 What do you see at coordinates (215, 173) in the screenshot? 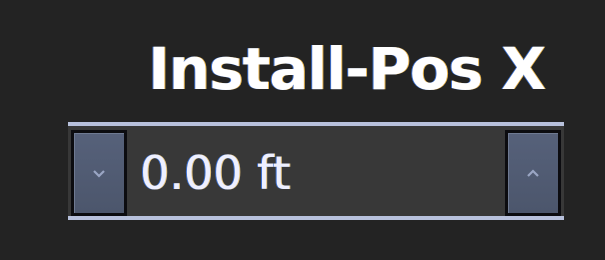
I see `value-display: 0.00 ft` at bounding box center [215, 173].